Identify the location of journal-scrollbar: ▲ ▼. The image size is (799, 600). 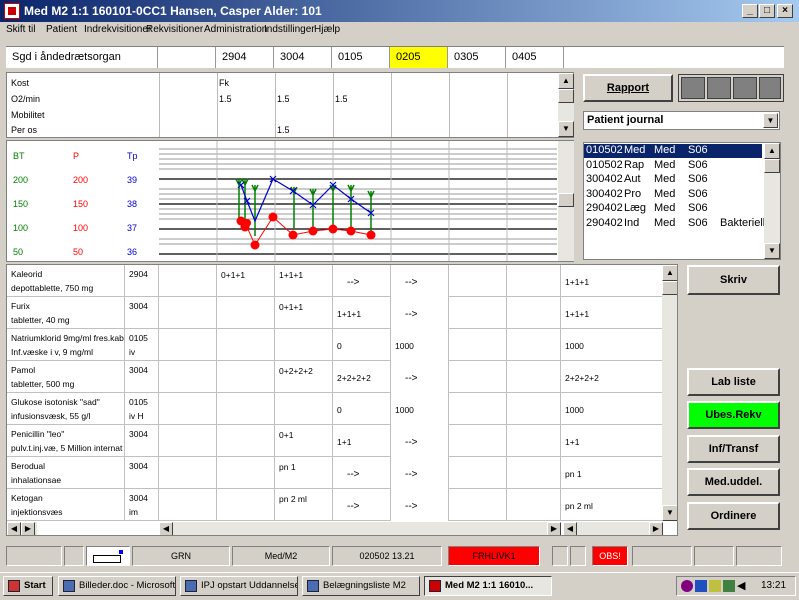
(772, 201).